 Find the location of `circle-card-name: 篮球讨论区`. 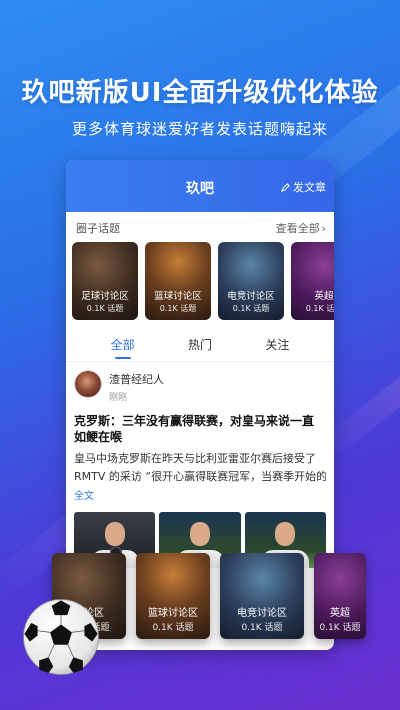

circle-card-name: 篮球讨论区 is located at coordinates (178, 296).